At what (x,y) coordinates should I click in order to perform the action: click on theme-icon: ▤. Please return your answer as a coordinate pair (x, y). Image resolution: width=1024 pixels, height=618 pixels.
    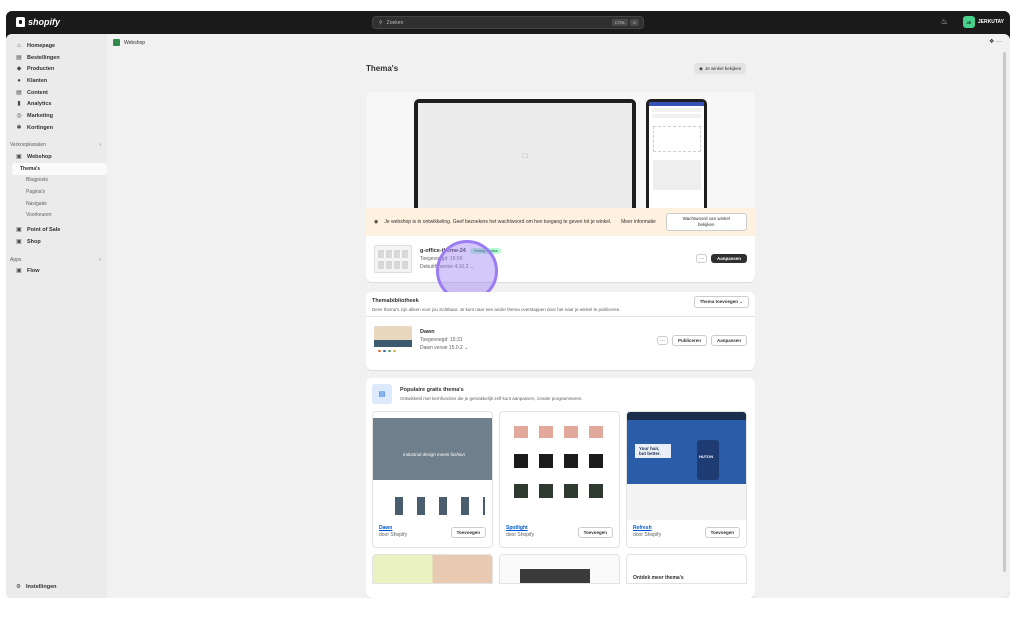
    Looking at the image, I should click on (382, 394).